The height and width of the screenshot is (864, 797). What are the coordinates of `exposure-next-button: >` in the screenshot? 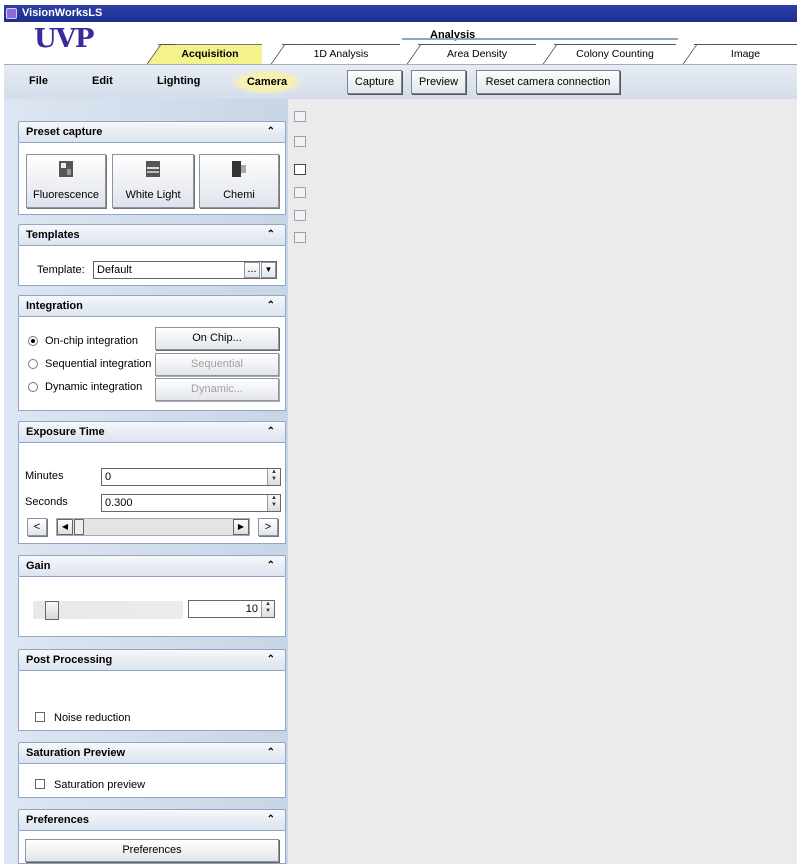 It's located at (268, 527).